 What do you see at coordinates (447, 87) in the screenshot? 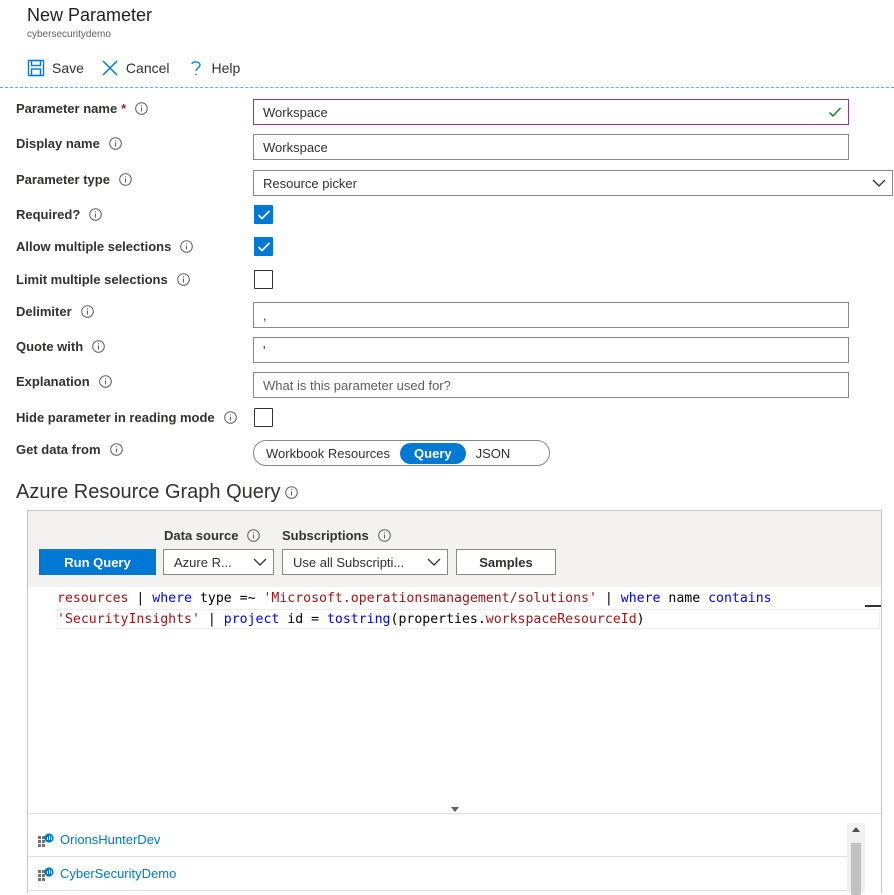
I see `header-divider` at bounding box center [447, 87].